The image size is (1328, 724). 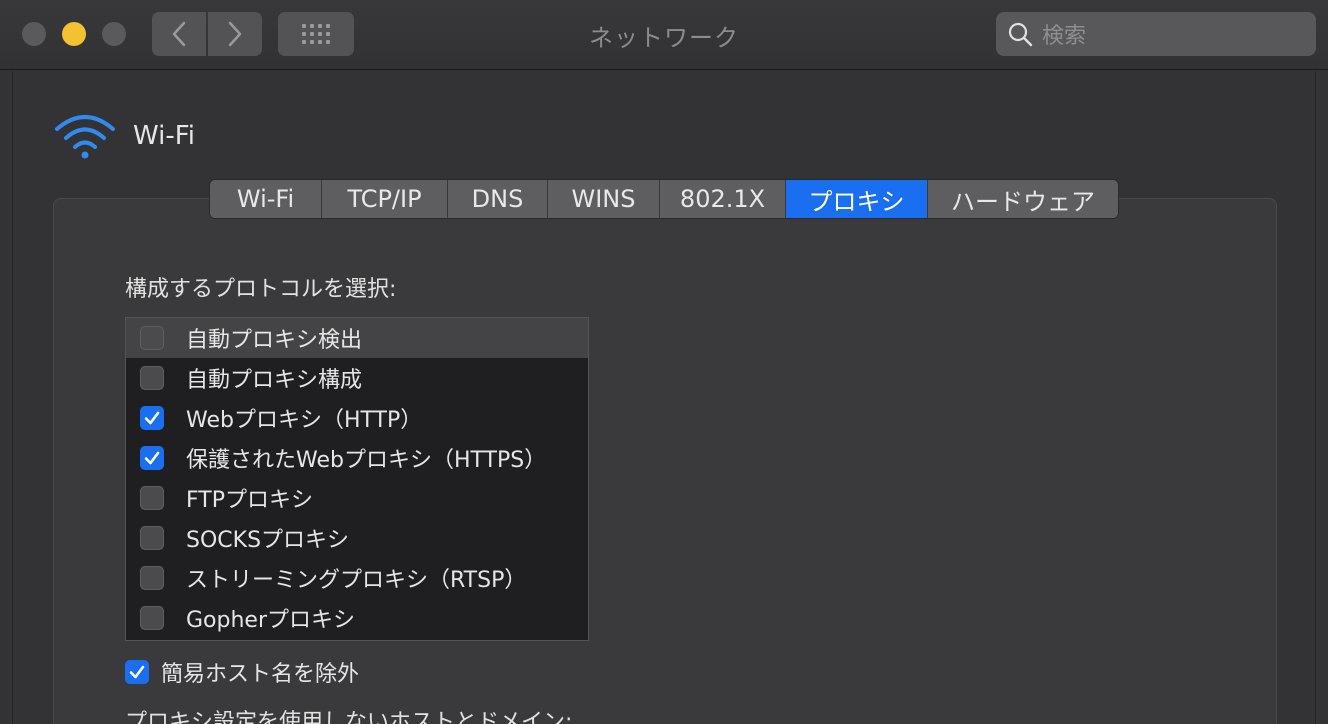 I want to click on exclude-simple-hostnames-checkbox, so click(x=137, y=672).